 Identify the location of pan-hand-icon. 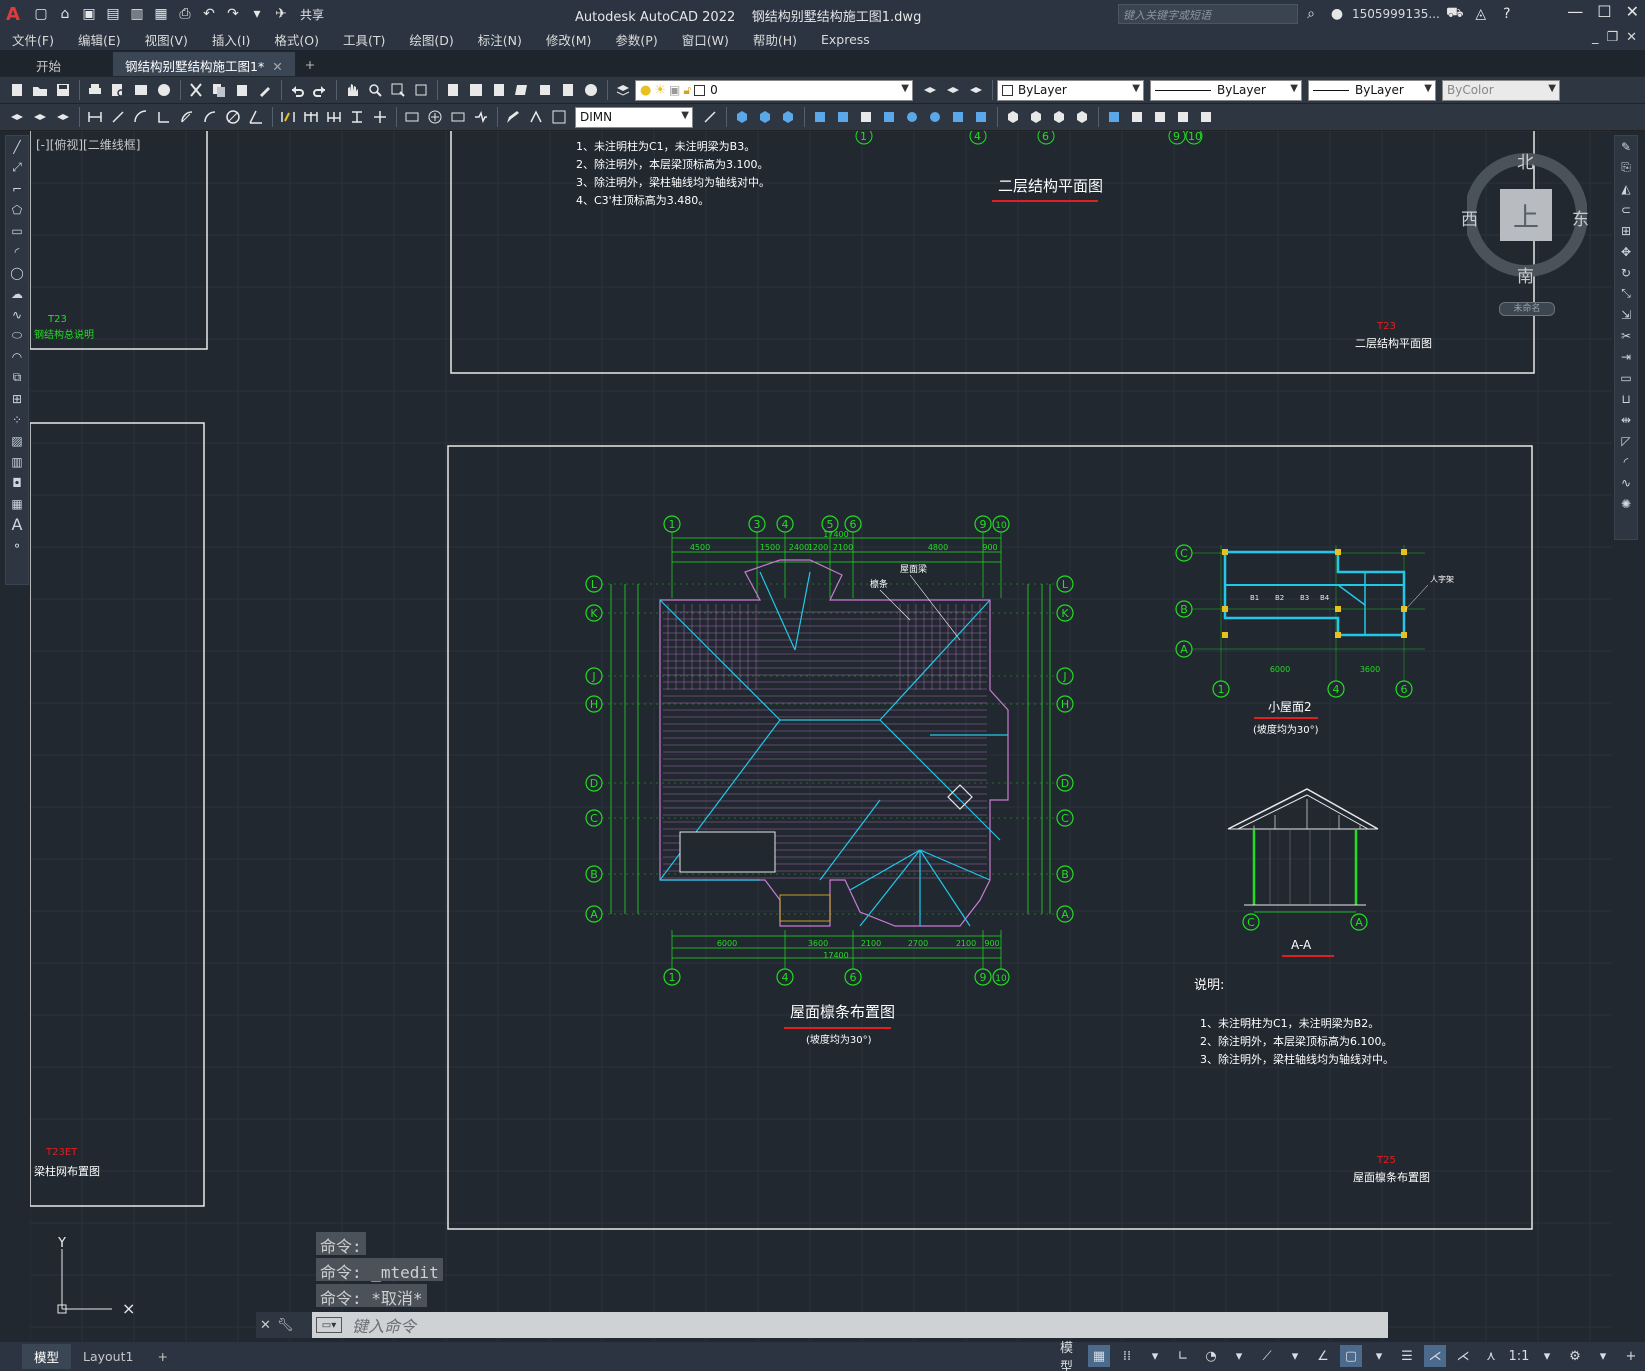
(351, 90).